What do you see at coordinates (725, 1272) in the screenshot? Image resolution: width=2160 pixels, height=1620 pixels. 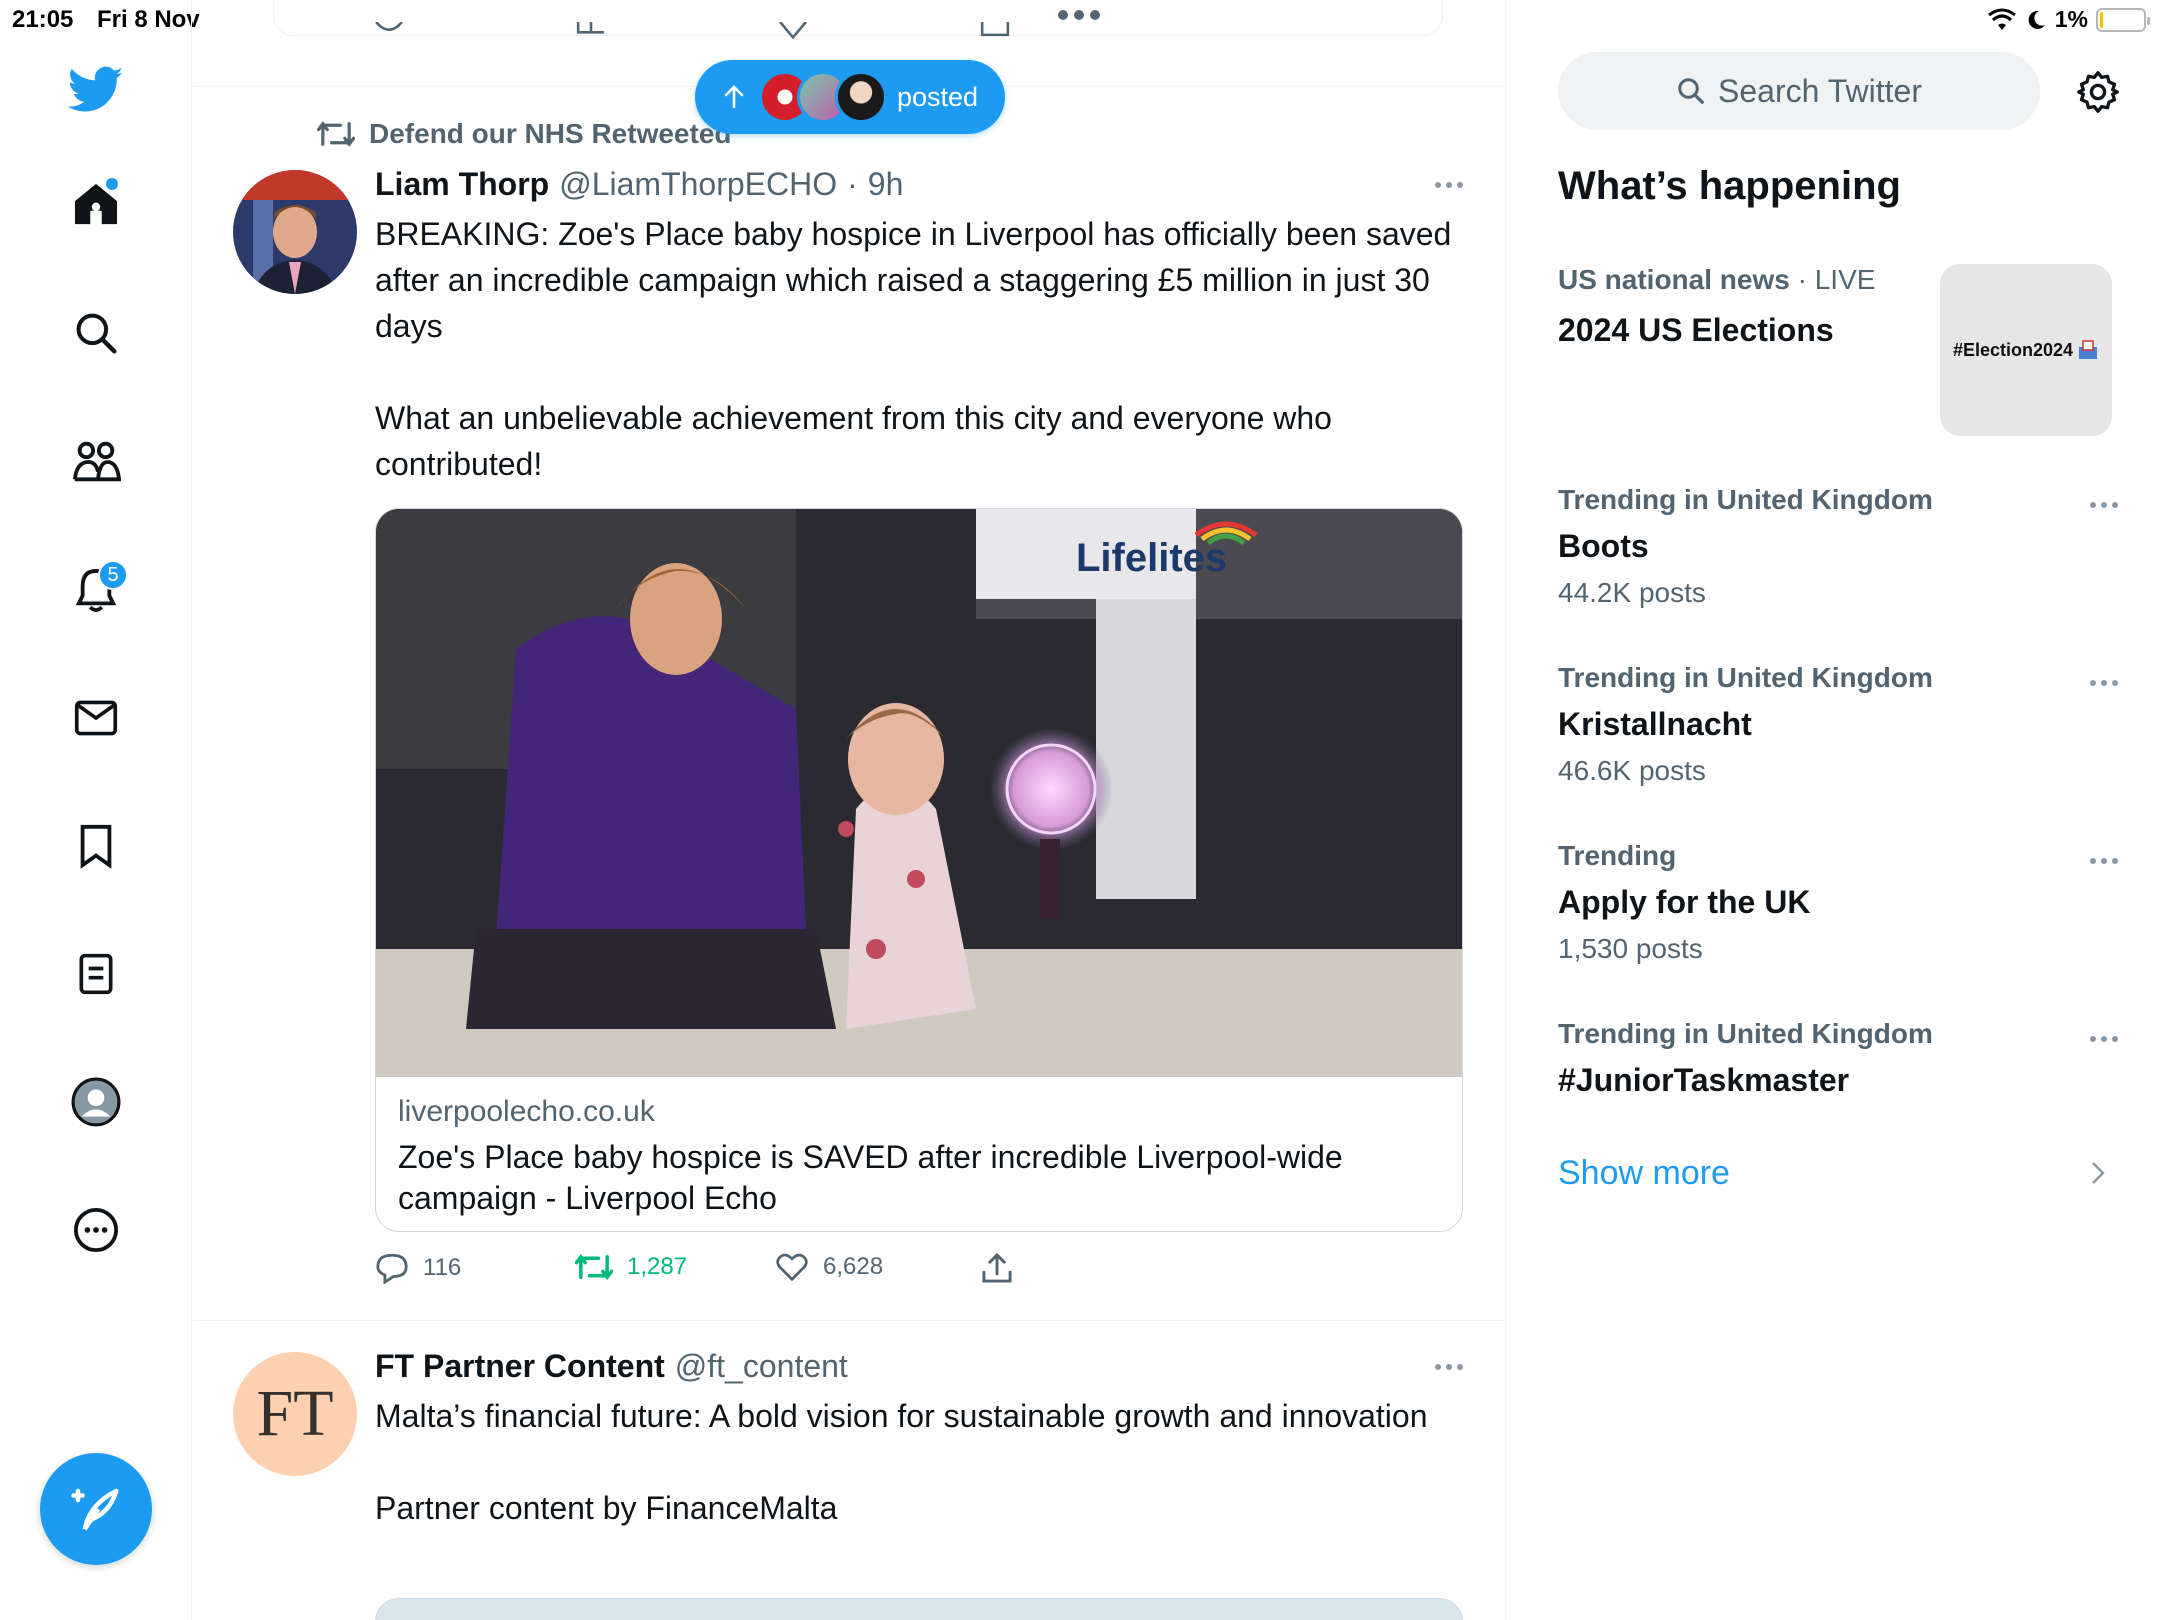 I see `tweet-actions: 116 1,287 6,628` at bounding box center [725, 1272].